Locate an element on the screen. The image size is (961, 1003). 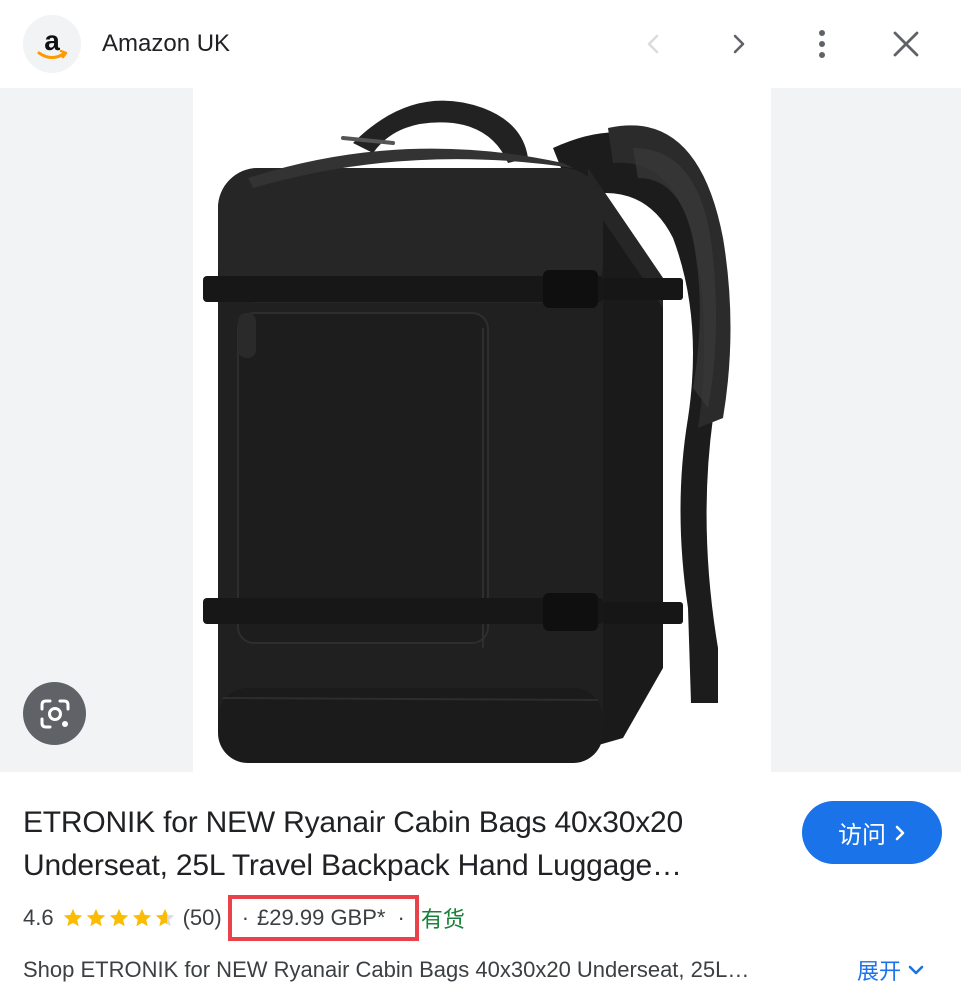
price-highlight: · £29.99 GBP* · is located at coordinates (323, 918).